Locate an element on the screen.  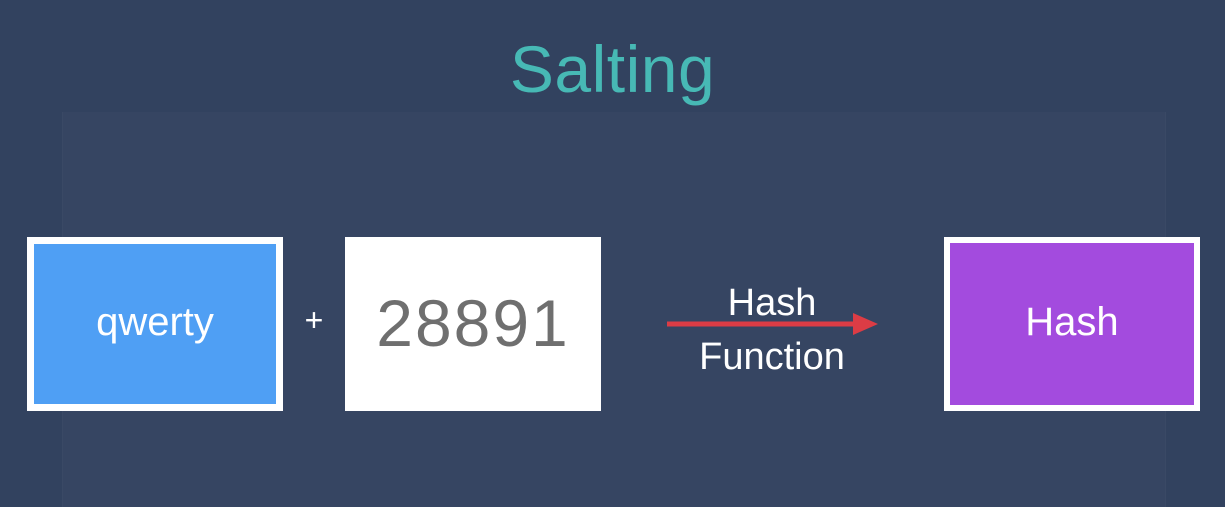
slide-title: Salting is located at coordinates (612, 69).